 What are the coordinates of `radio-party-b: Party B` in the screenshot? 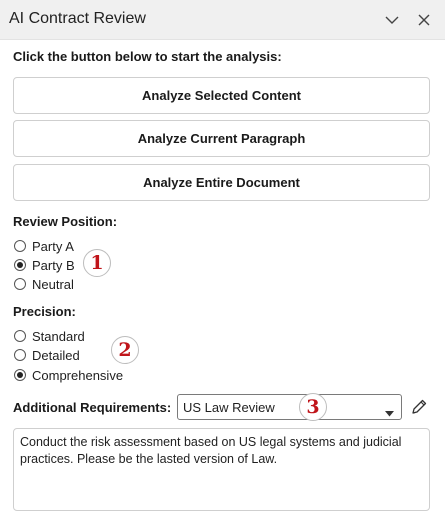 It's located at (44, 265).